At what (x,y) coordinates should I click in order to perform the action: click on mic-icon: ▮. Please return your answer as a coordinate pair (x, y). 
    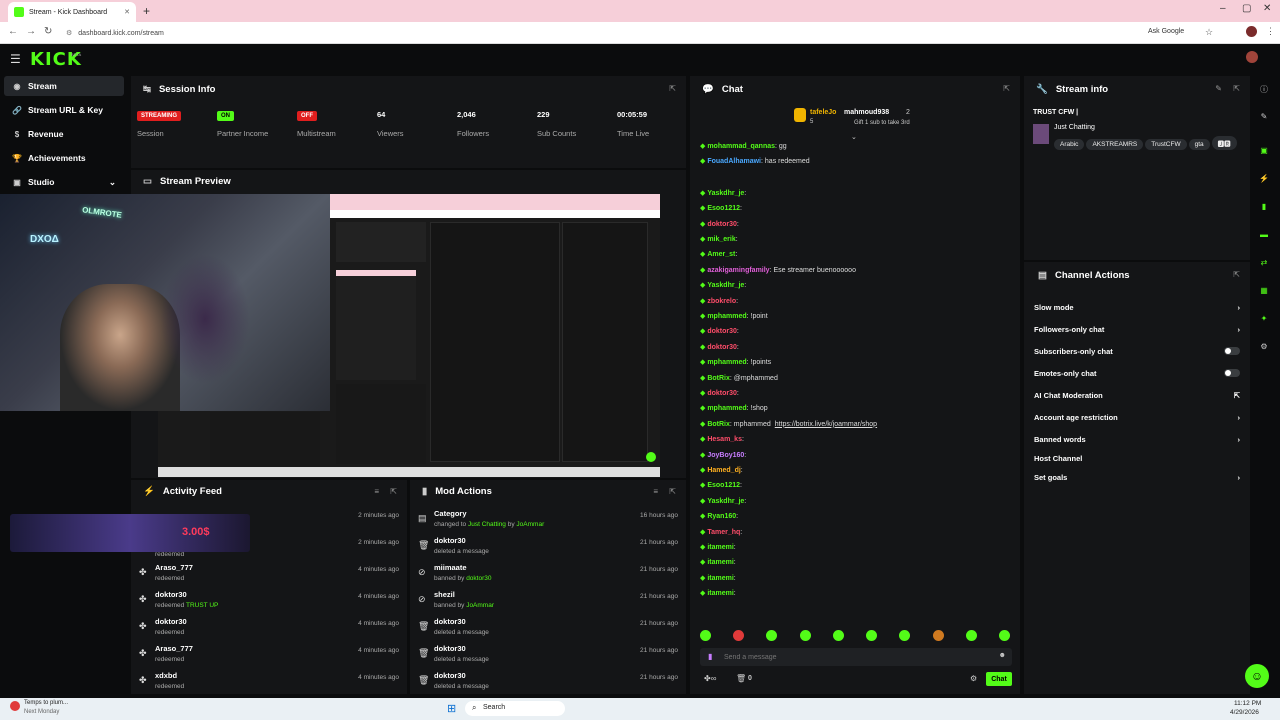
    Looking at the image, I should click on (710, 656).